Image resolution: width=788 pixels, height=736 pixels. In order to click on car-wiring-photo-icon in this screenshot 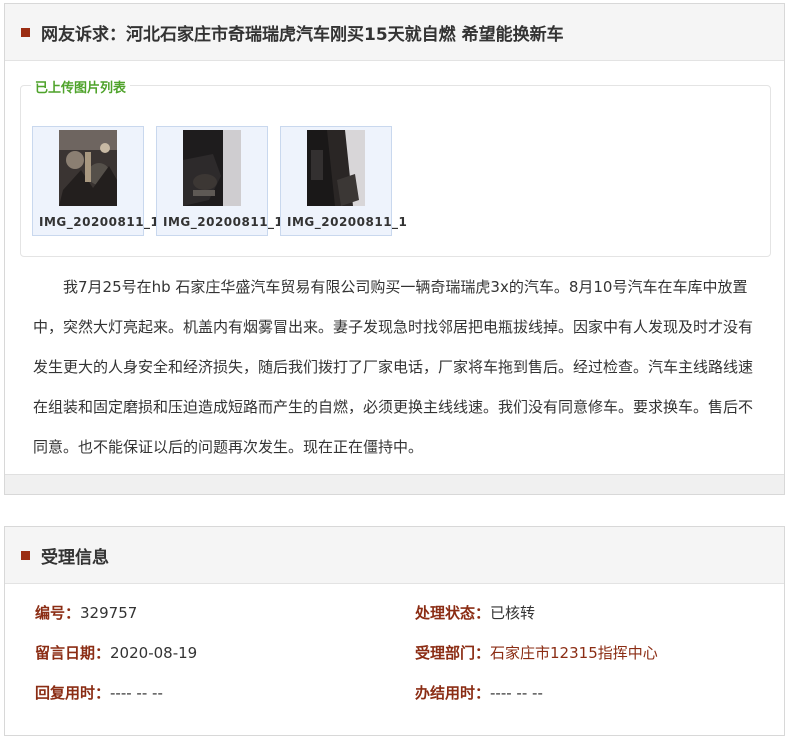, I will do `click(212, 168)`.